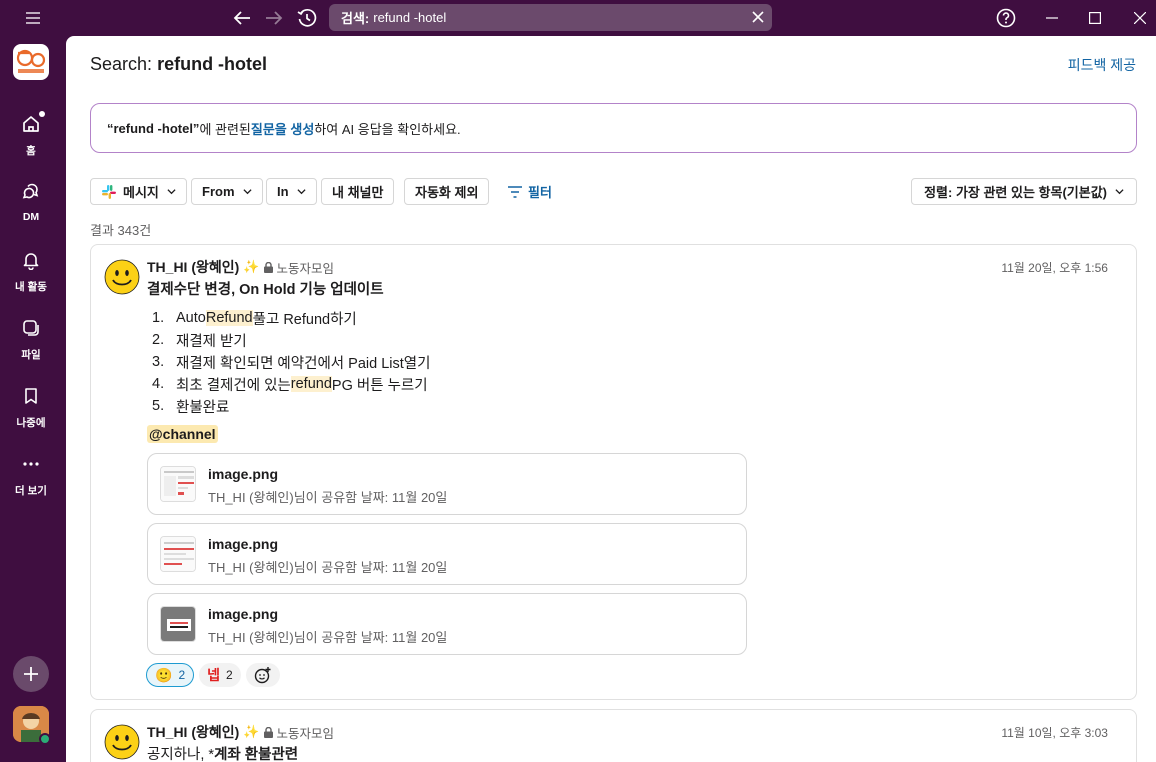 The image size is (1156, 762). What do you see at coordinates (109, 191) in the screenshot?
I see `slack-icon` at bounding box center [109, 191].